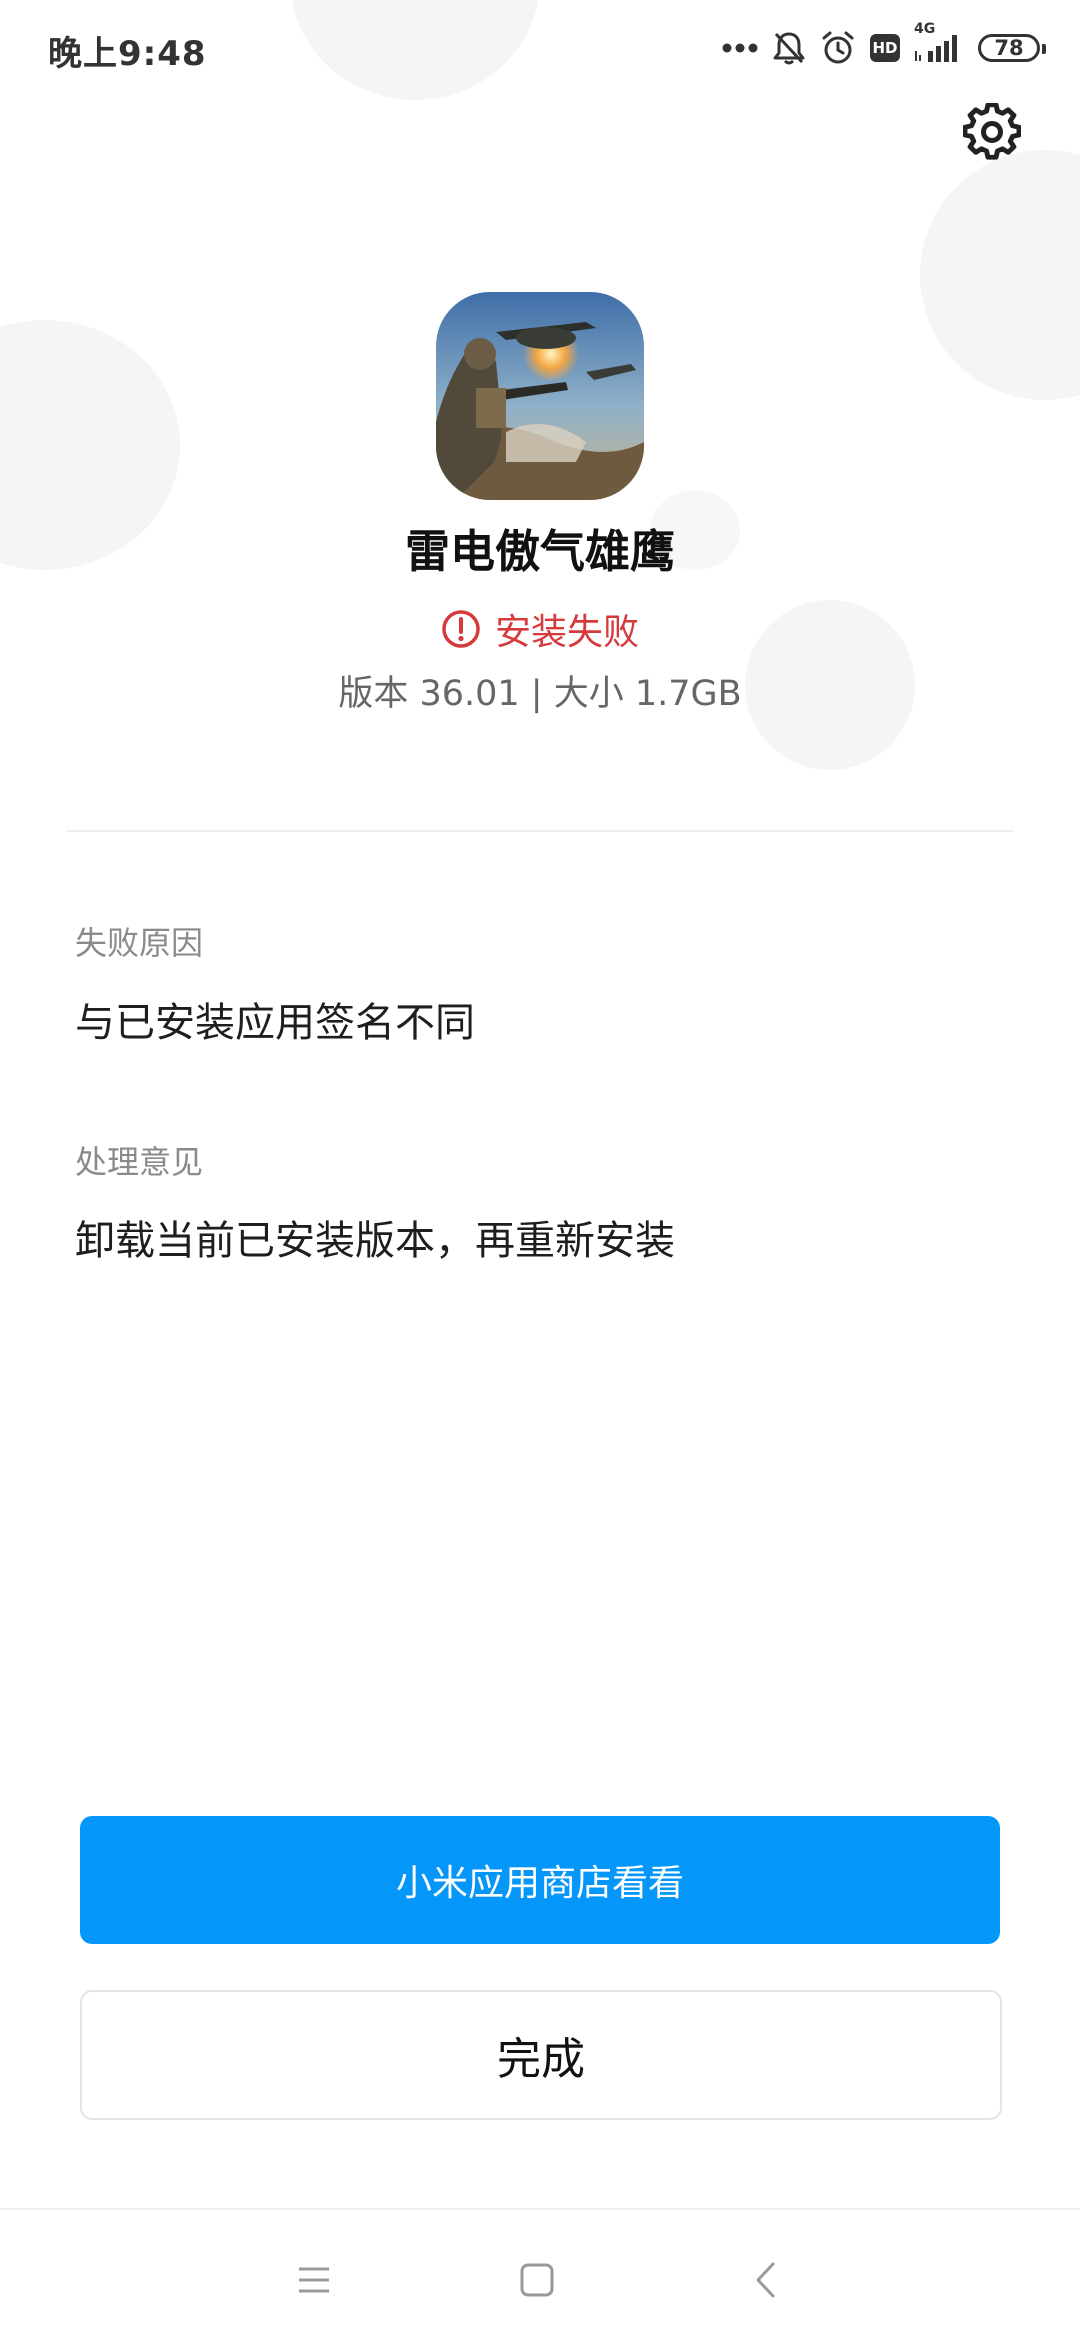  Describe the element at coordinates (139, 1162) in the screenshot. I see `advice-label: 处理意见` at that location.